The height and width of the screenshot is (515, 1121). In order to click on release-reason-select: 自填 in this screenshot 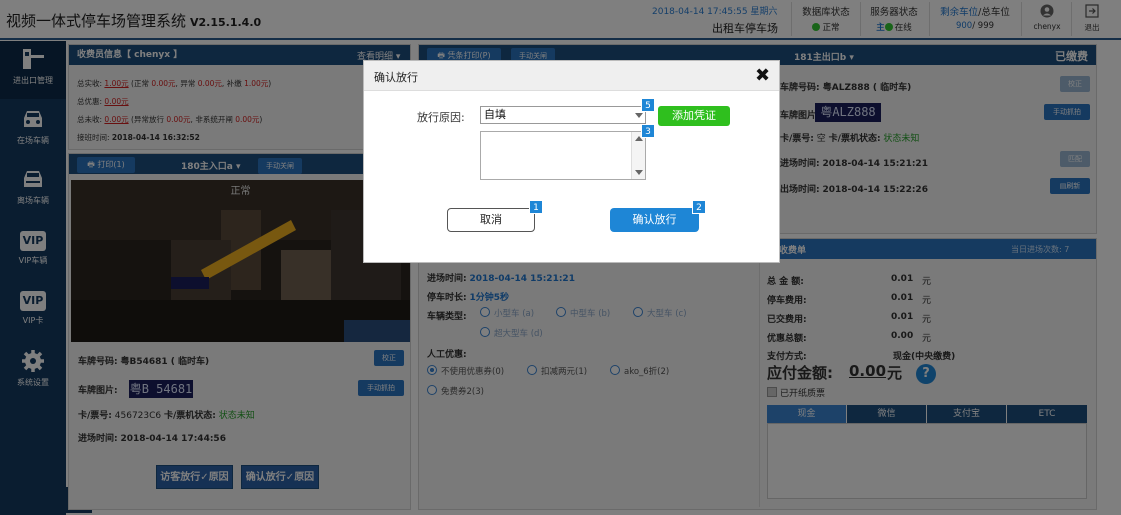, I will do `click(563, 115)`.